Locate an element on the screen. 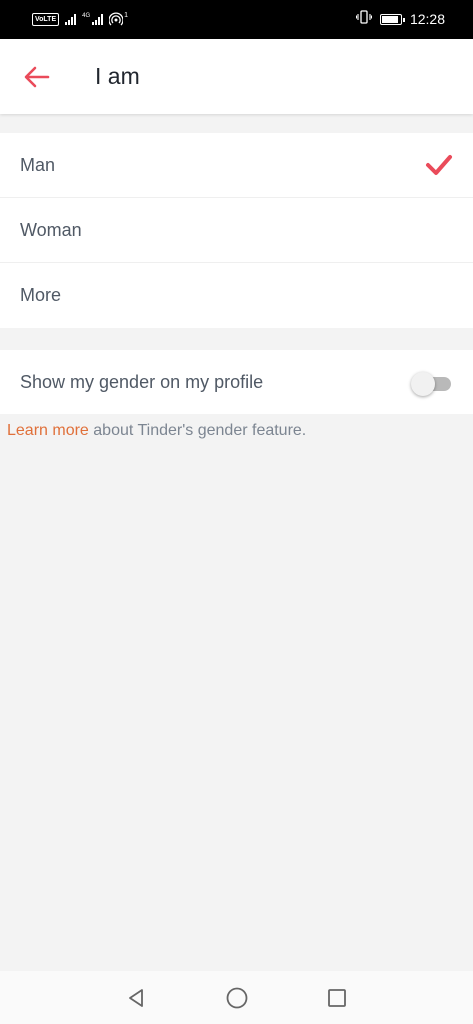 This screenshot has width=473, height=1024. toggle-thumb is located at coordinates (423, 384).